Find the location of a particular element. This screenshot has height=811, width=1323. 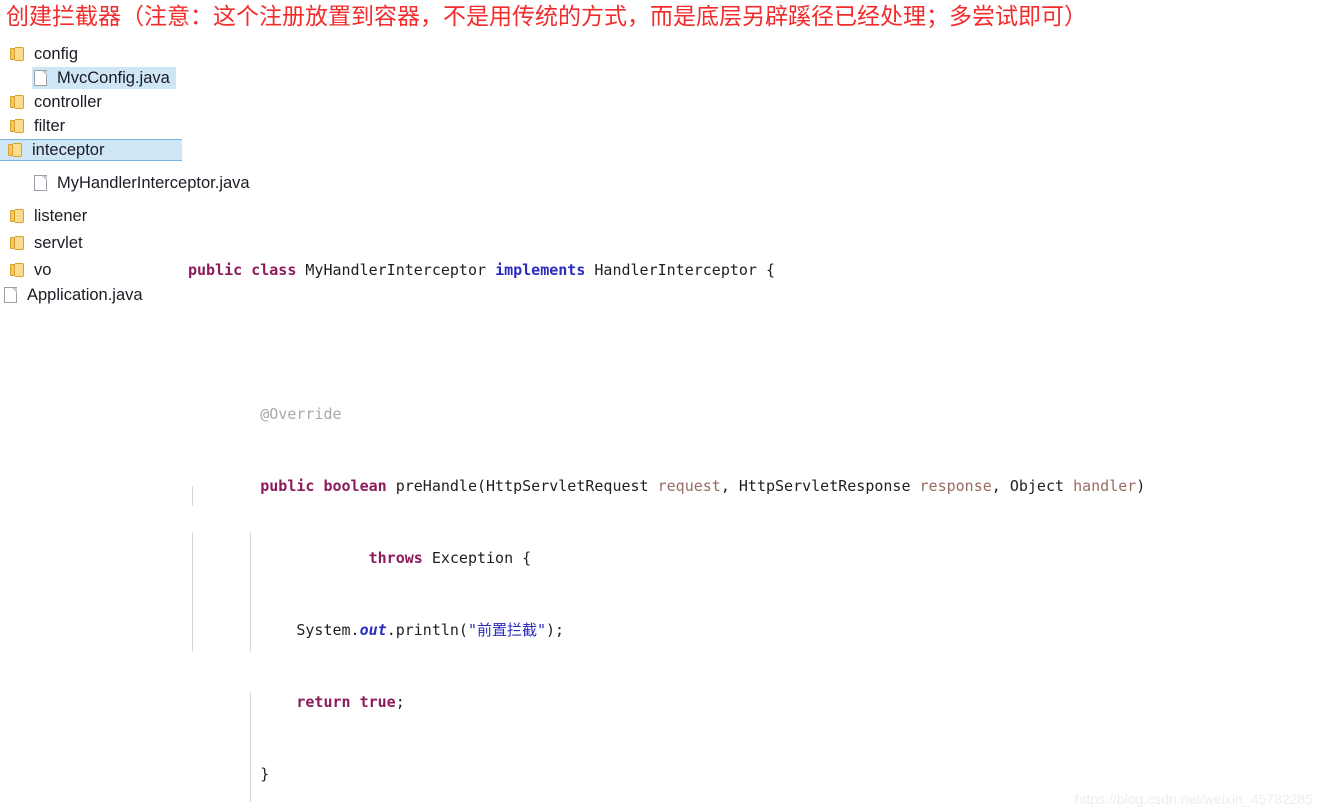

code-line: throws Exception { is located at coordinates (450, 558).